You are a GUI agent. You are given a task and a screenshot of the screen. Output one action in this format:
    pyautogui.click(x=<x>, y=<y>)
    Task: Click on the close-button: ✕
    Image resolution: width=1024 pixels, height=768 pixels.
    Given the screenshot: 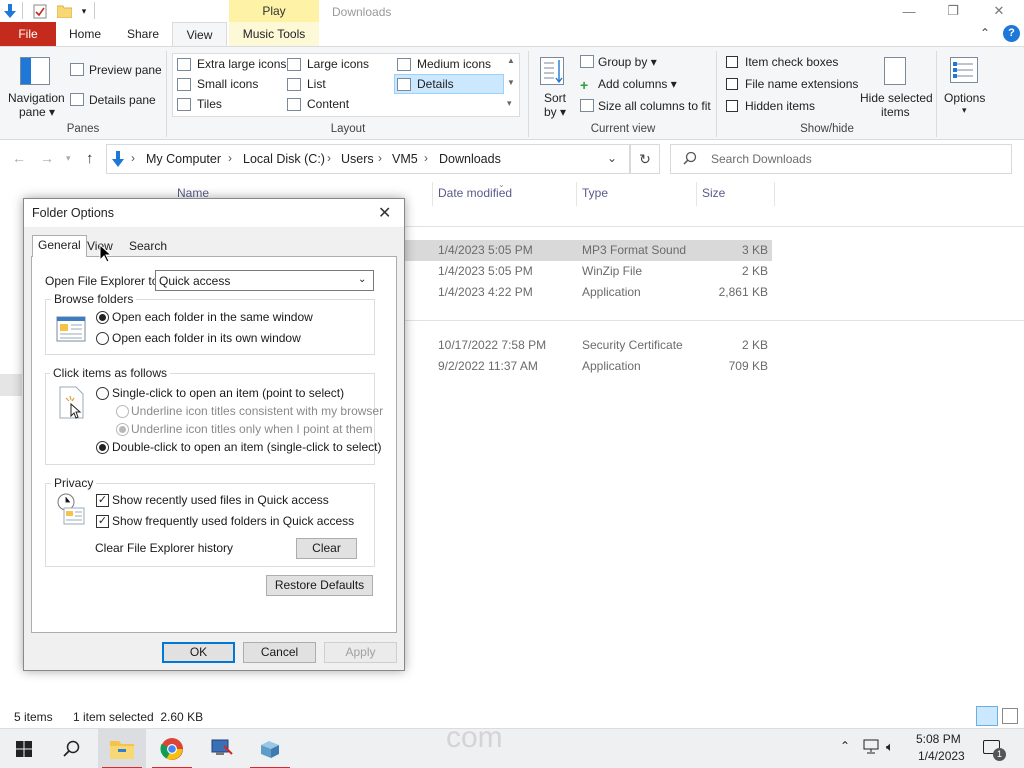 What is the action you would take?
    pyautogui.click(x=999, y=11)
    